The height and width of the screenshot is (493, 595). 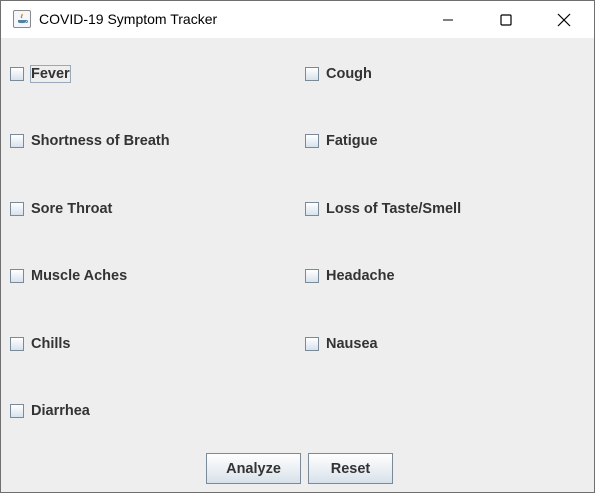 I want to click on maximize-button, so click(x=506, y=19).